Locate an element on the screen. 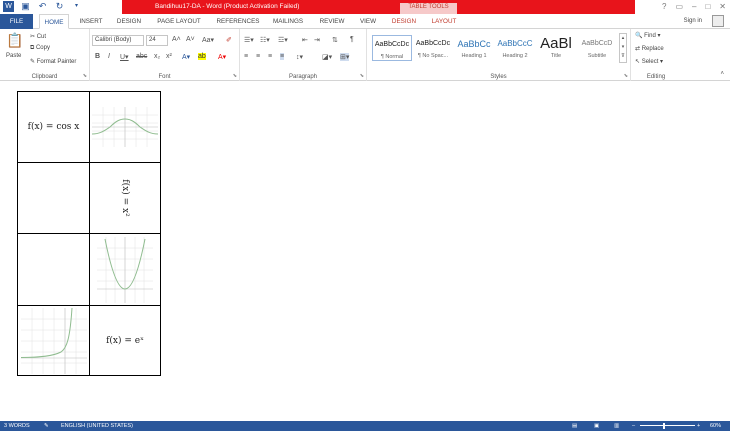 This screenshot has height=431, width=730. tab-references: REFERENCES is located at coordinates (238, 21).